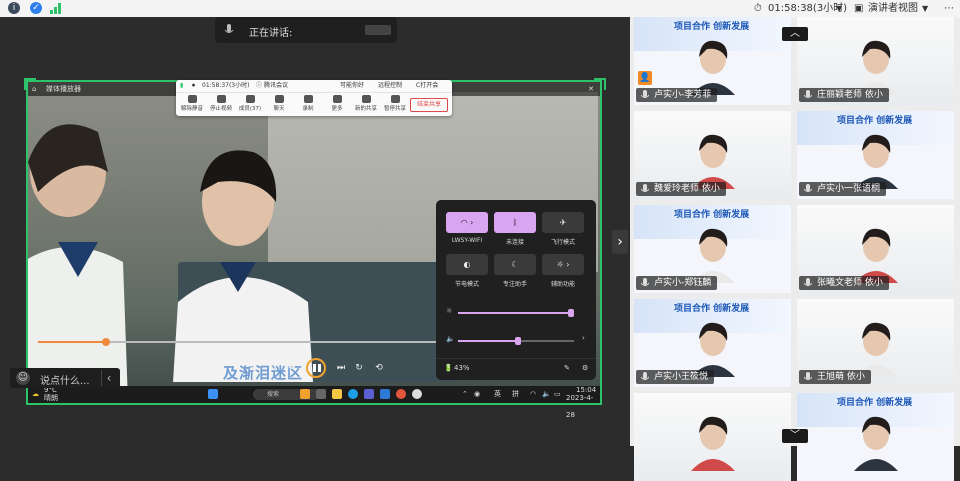  I want to click on emoji-icon: ☺, so click(23, 378).